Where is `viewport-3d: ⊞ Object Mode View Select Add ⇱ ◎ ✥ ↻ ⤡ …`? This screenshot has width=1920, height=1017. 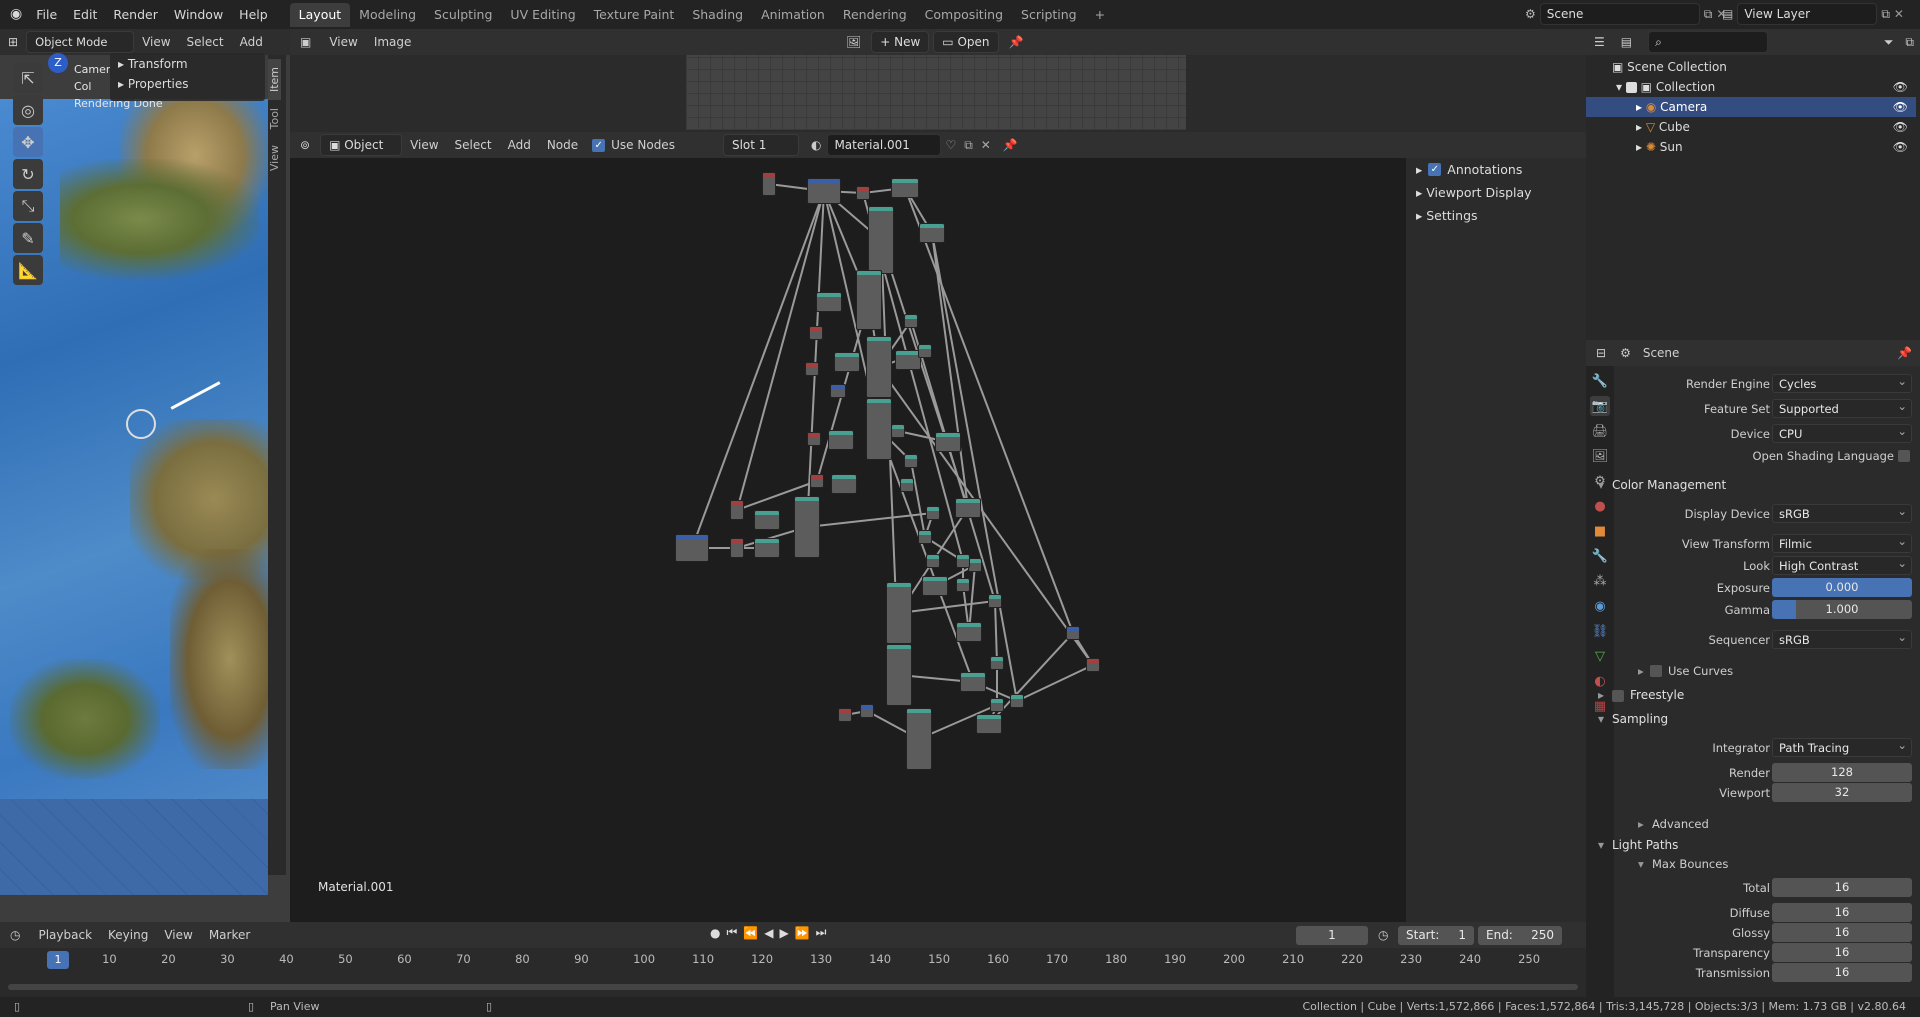
viewport-3d: ⊞ Object Mode View Select Add ⇱ ◎ ✥ ↻ ⤡ … is located at coordinates (145, 475).